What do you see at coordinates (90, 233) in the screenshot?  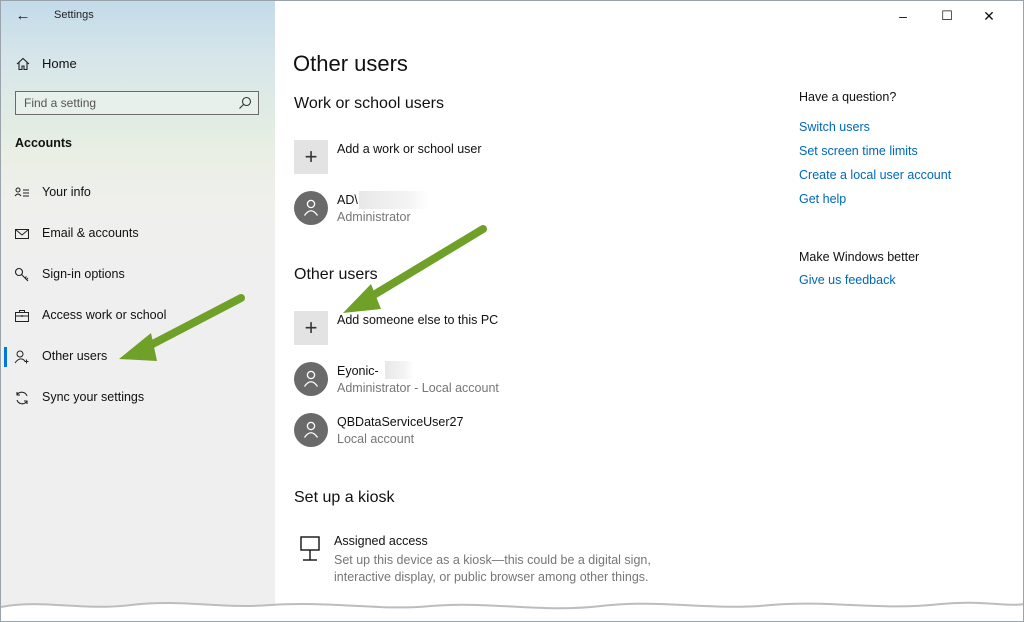 I see `nav-item-label: Email & accounts` at bounding box center [90, 233].